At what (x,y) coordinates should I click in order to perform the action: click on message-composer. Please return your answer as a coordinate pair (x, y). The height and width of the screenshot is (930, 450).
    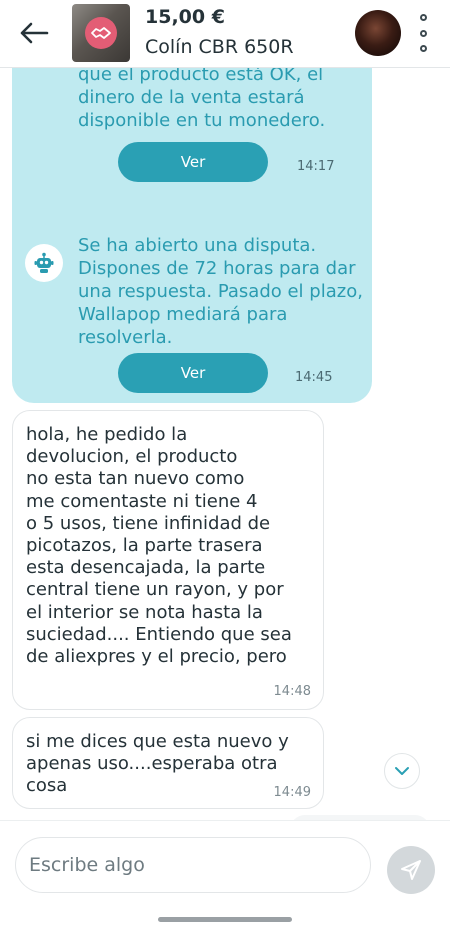
    Looking at the image, I should click on (225, 875).